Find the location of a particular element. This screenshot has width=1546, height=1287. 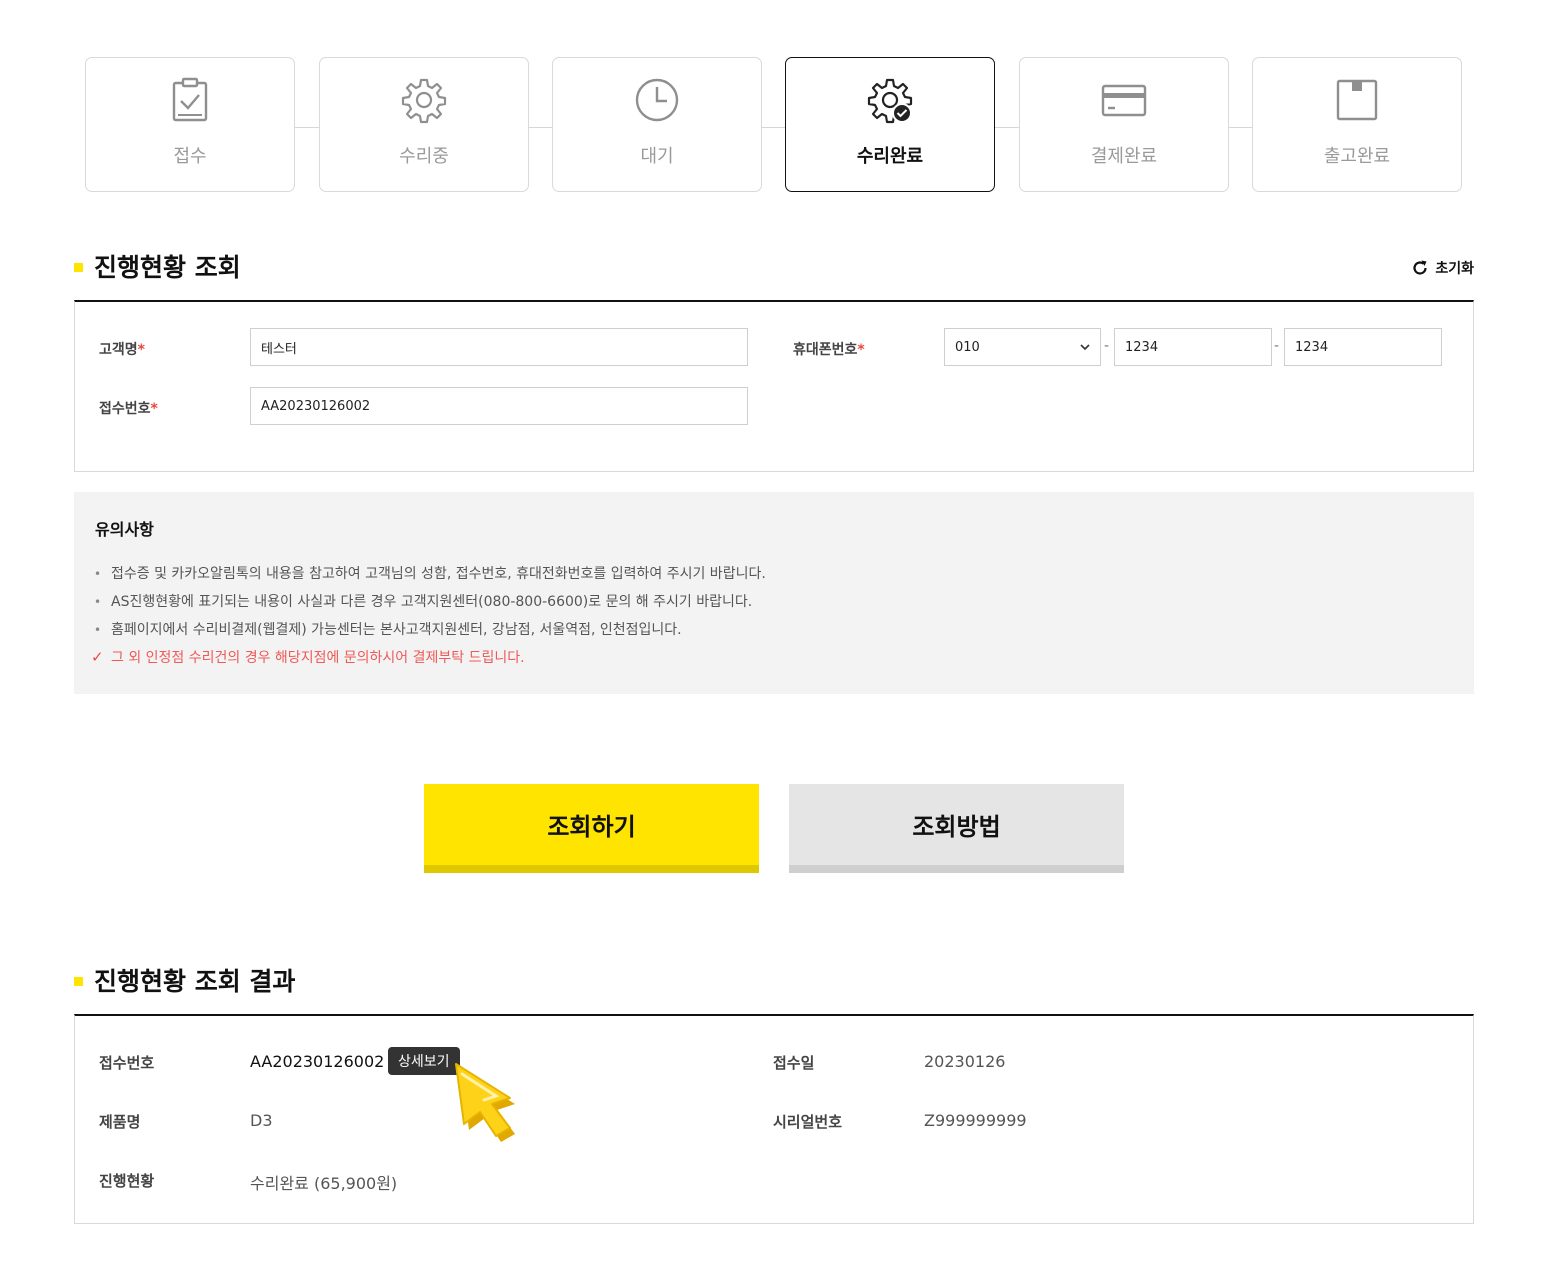

customer-name-label: 고객명* is located at coordinates (122, 349).